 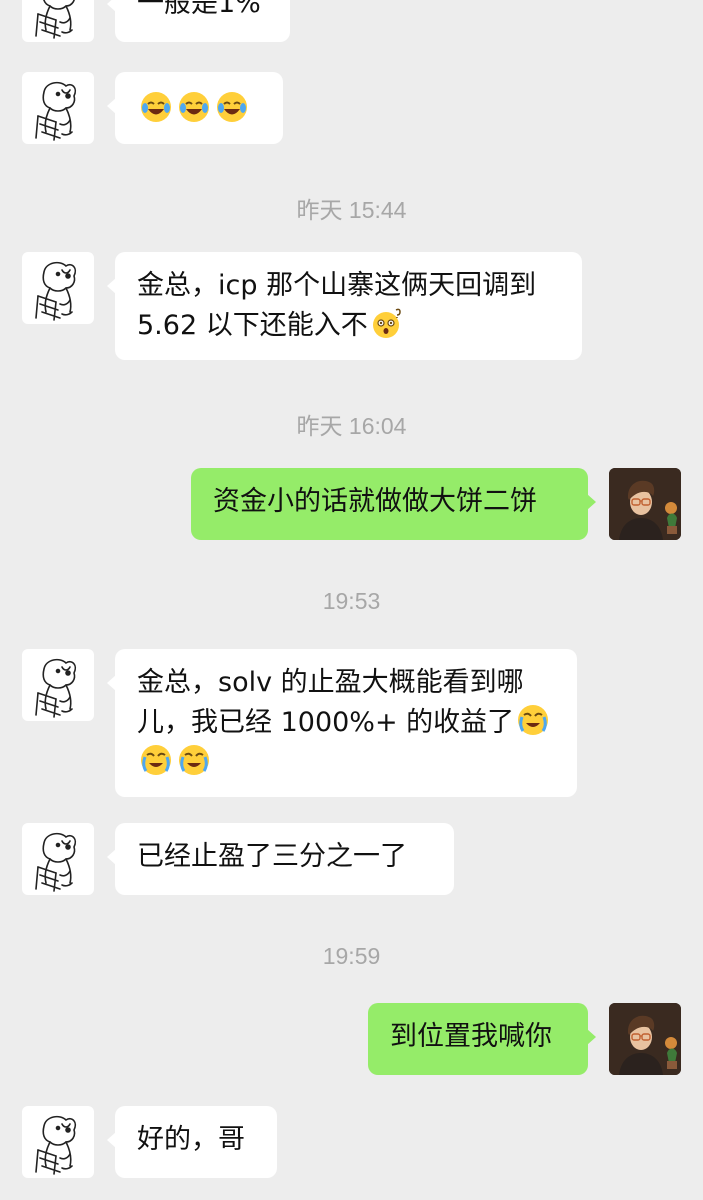 What do you see at coordinates (199, 9) in the screenshot?
I see `message-text: 一般是1%` at bounding box center [199, 9].